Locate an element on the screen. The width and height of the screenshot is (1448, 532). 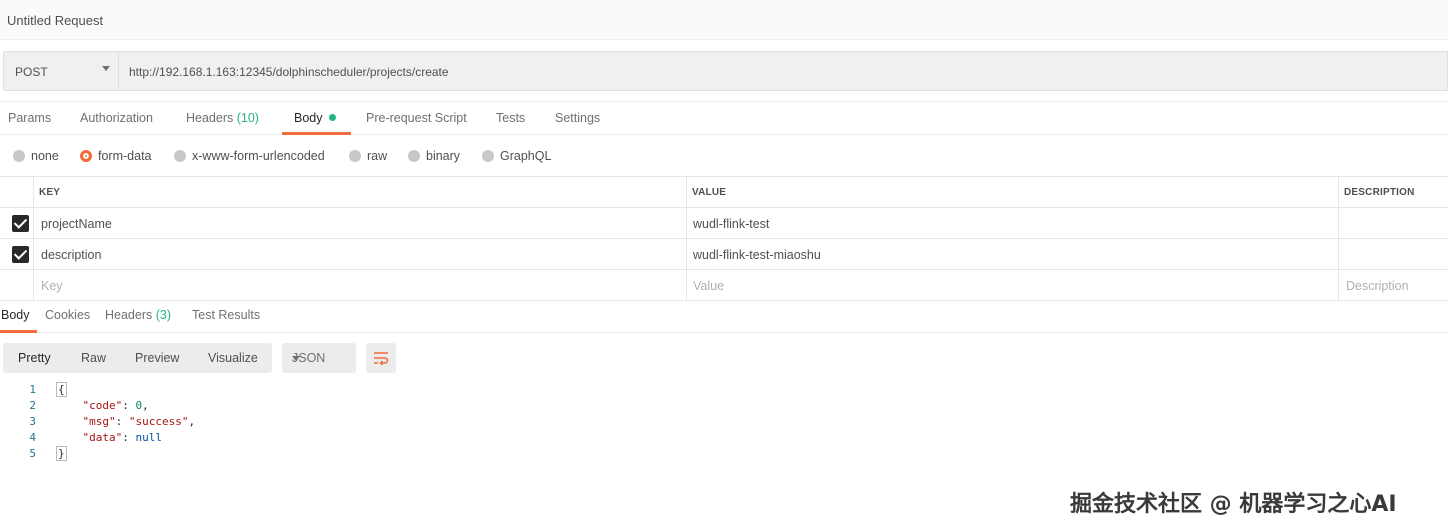
json-value: null is located at coordinates (149, 437).